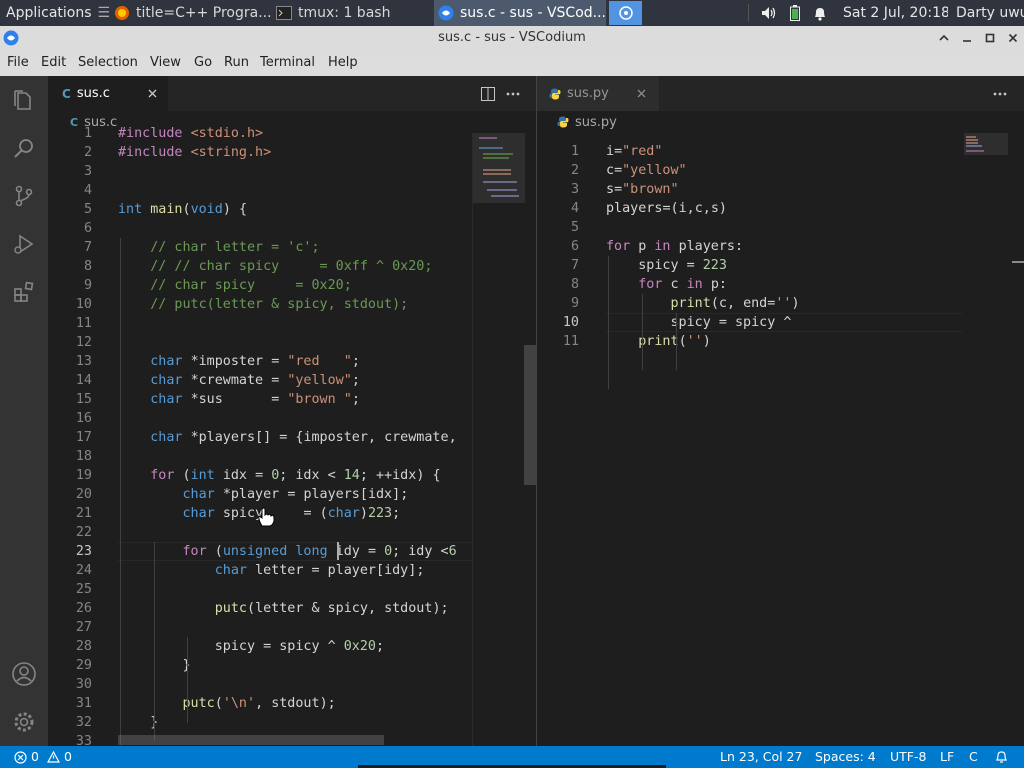  Describe the element at coordinates (251, 740) in the screenshot. I see `horizontal-scrollbar-thumb` at that location.